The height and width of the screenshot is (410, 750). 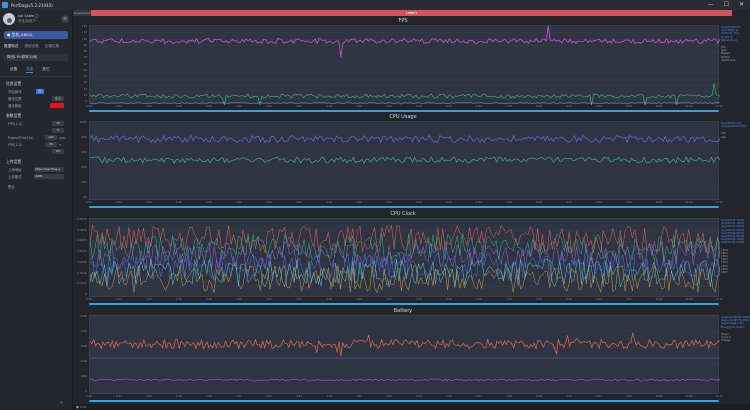 I want to click on close-button: ✕, so click(x=741, y=5).